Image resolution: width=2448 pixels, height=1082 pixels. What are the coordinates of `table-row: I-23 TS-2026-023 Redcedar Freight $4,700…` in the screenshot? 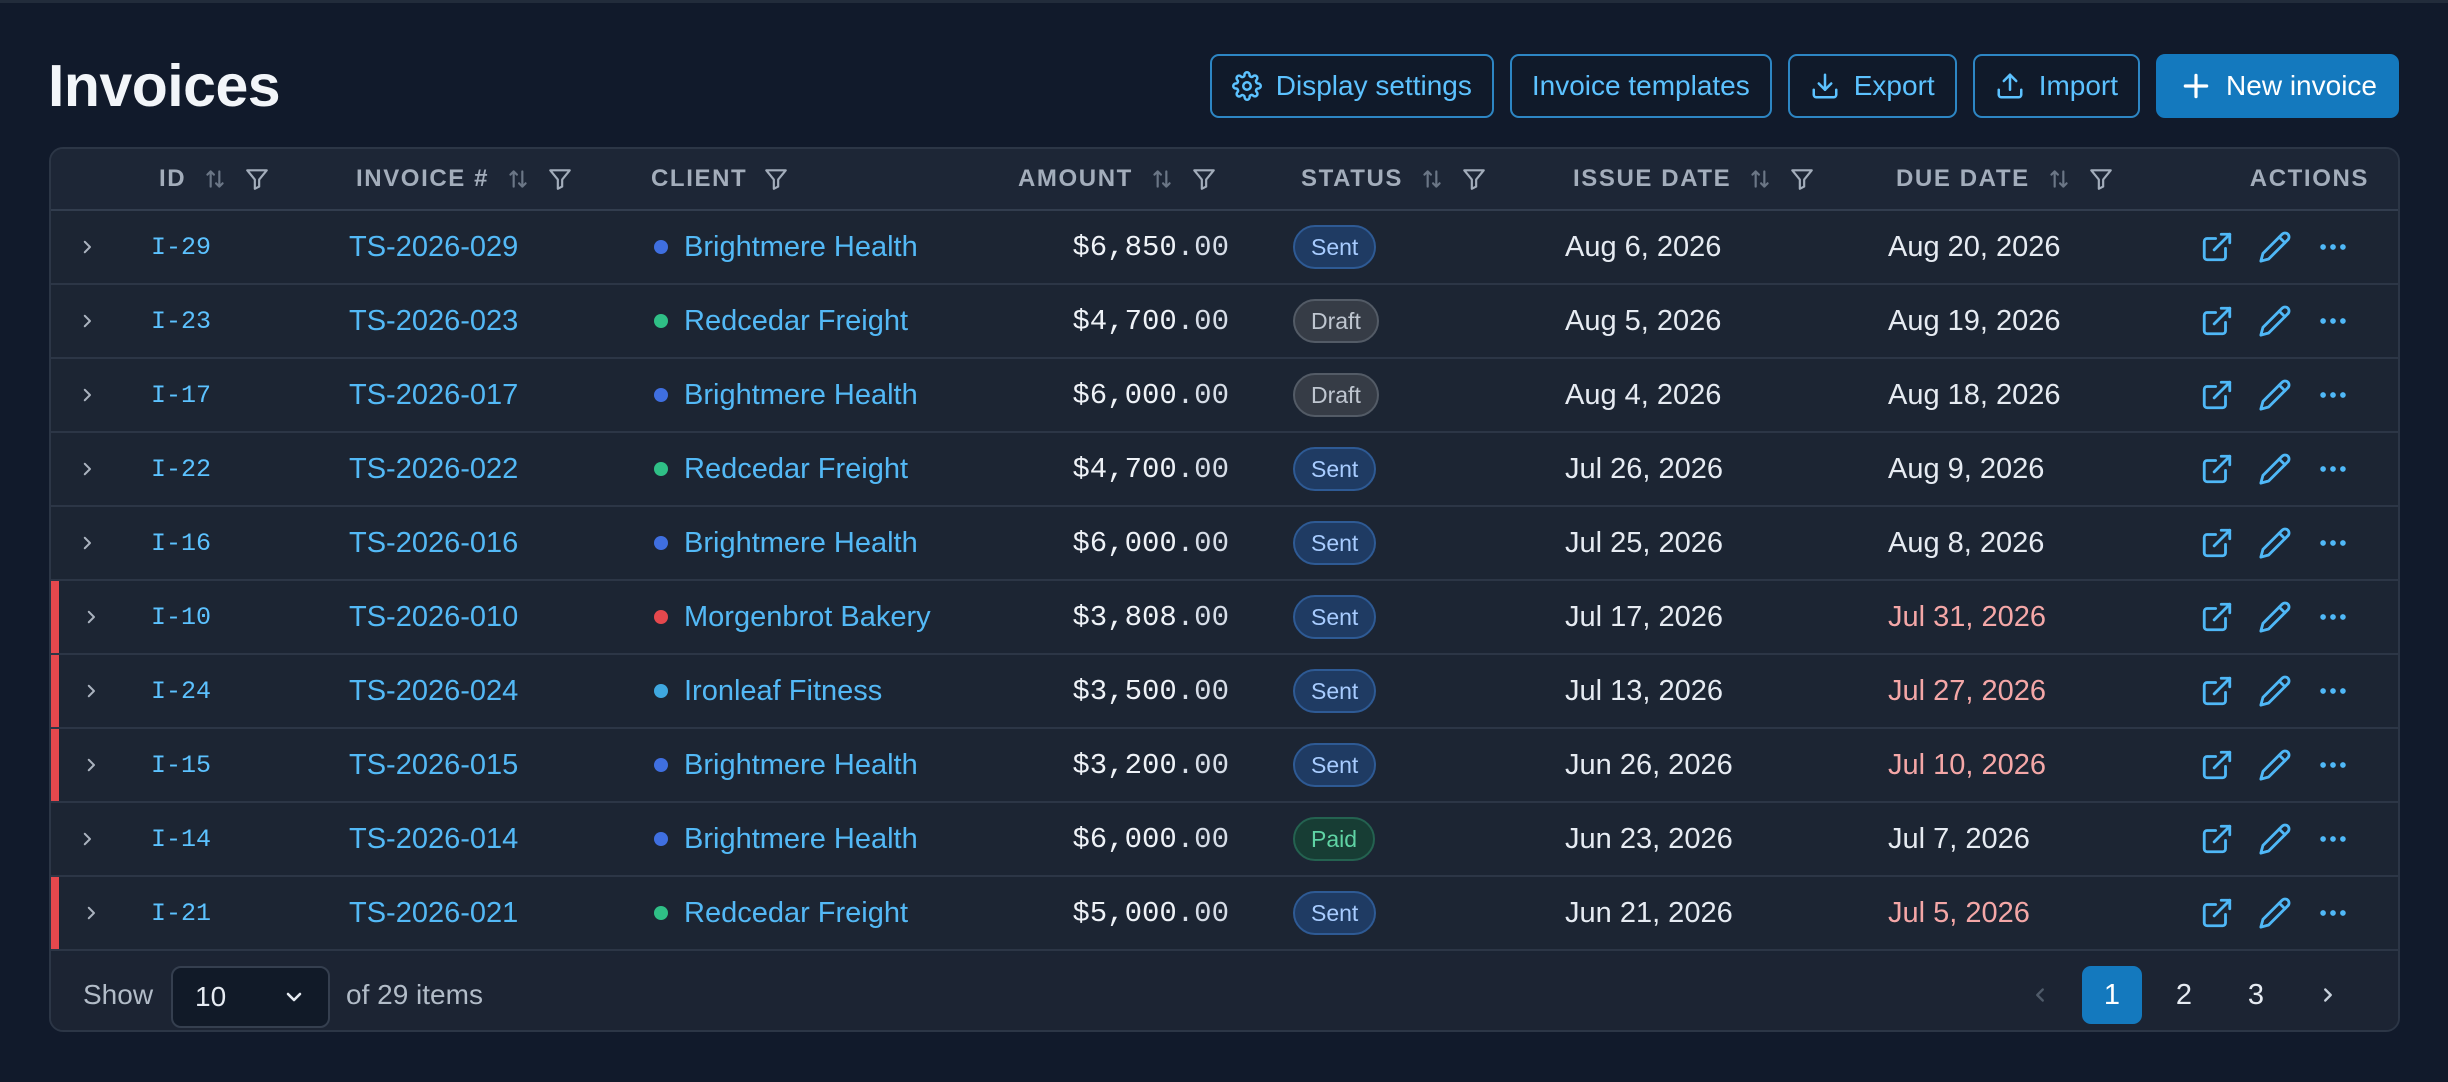 It's located at (1224, 322).